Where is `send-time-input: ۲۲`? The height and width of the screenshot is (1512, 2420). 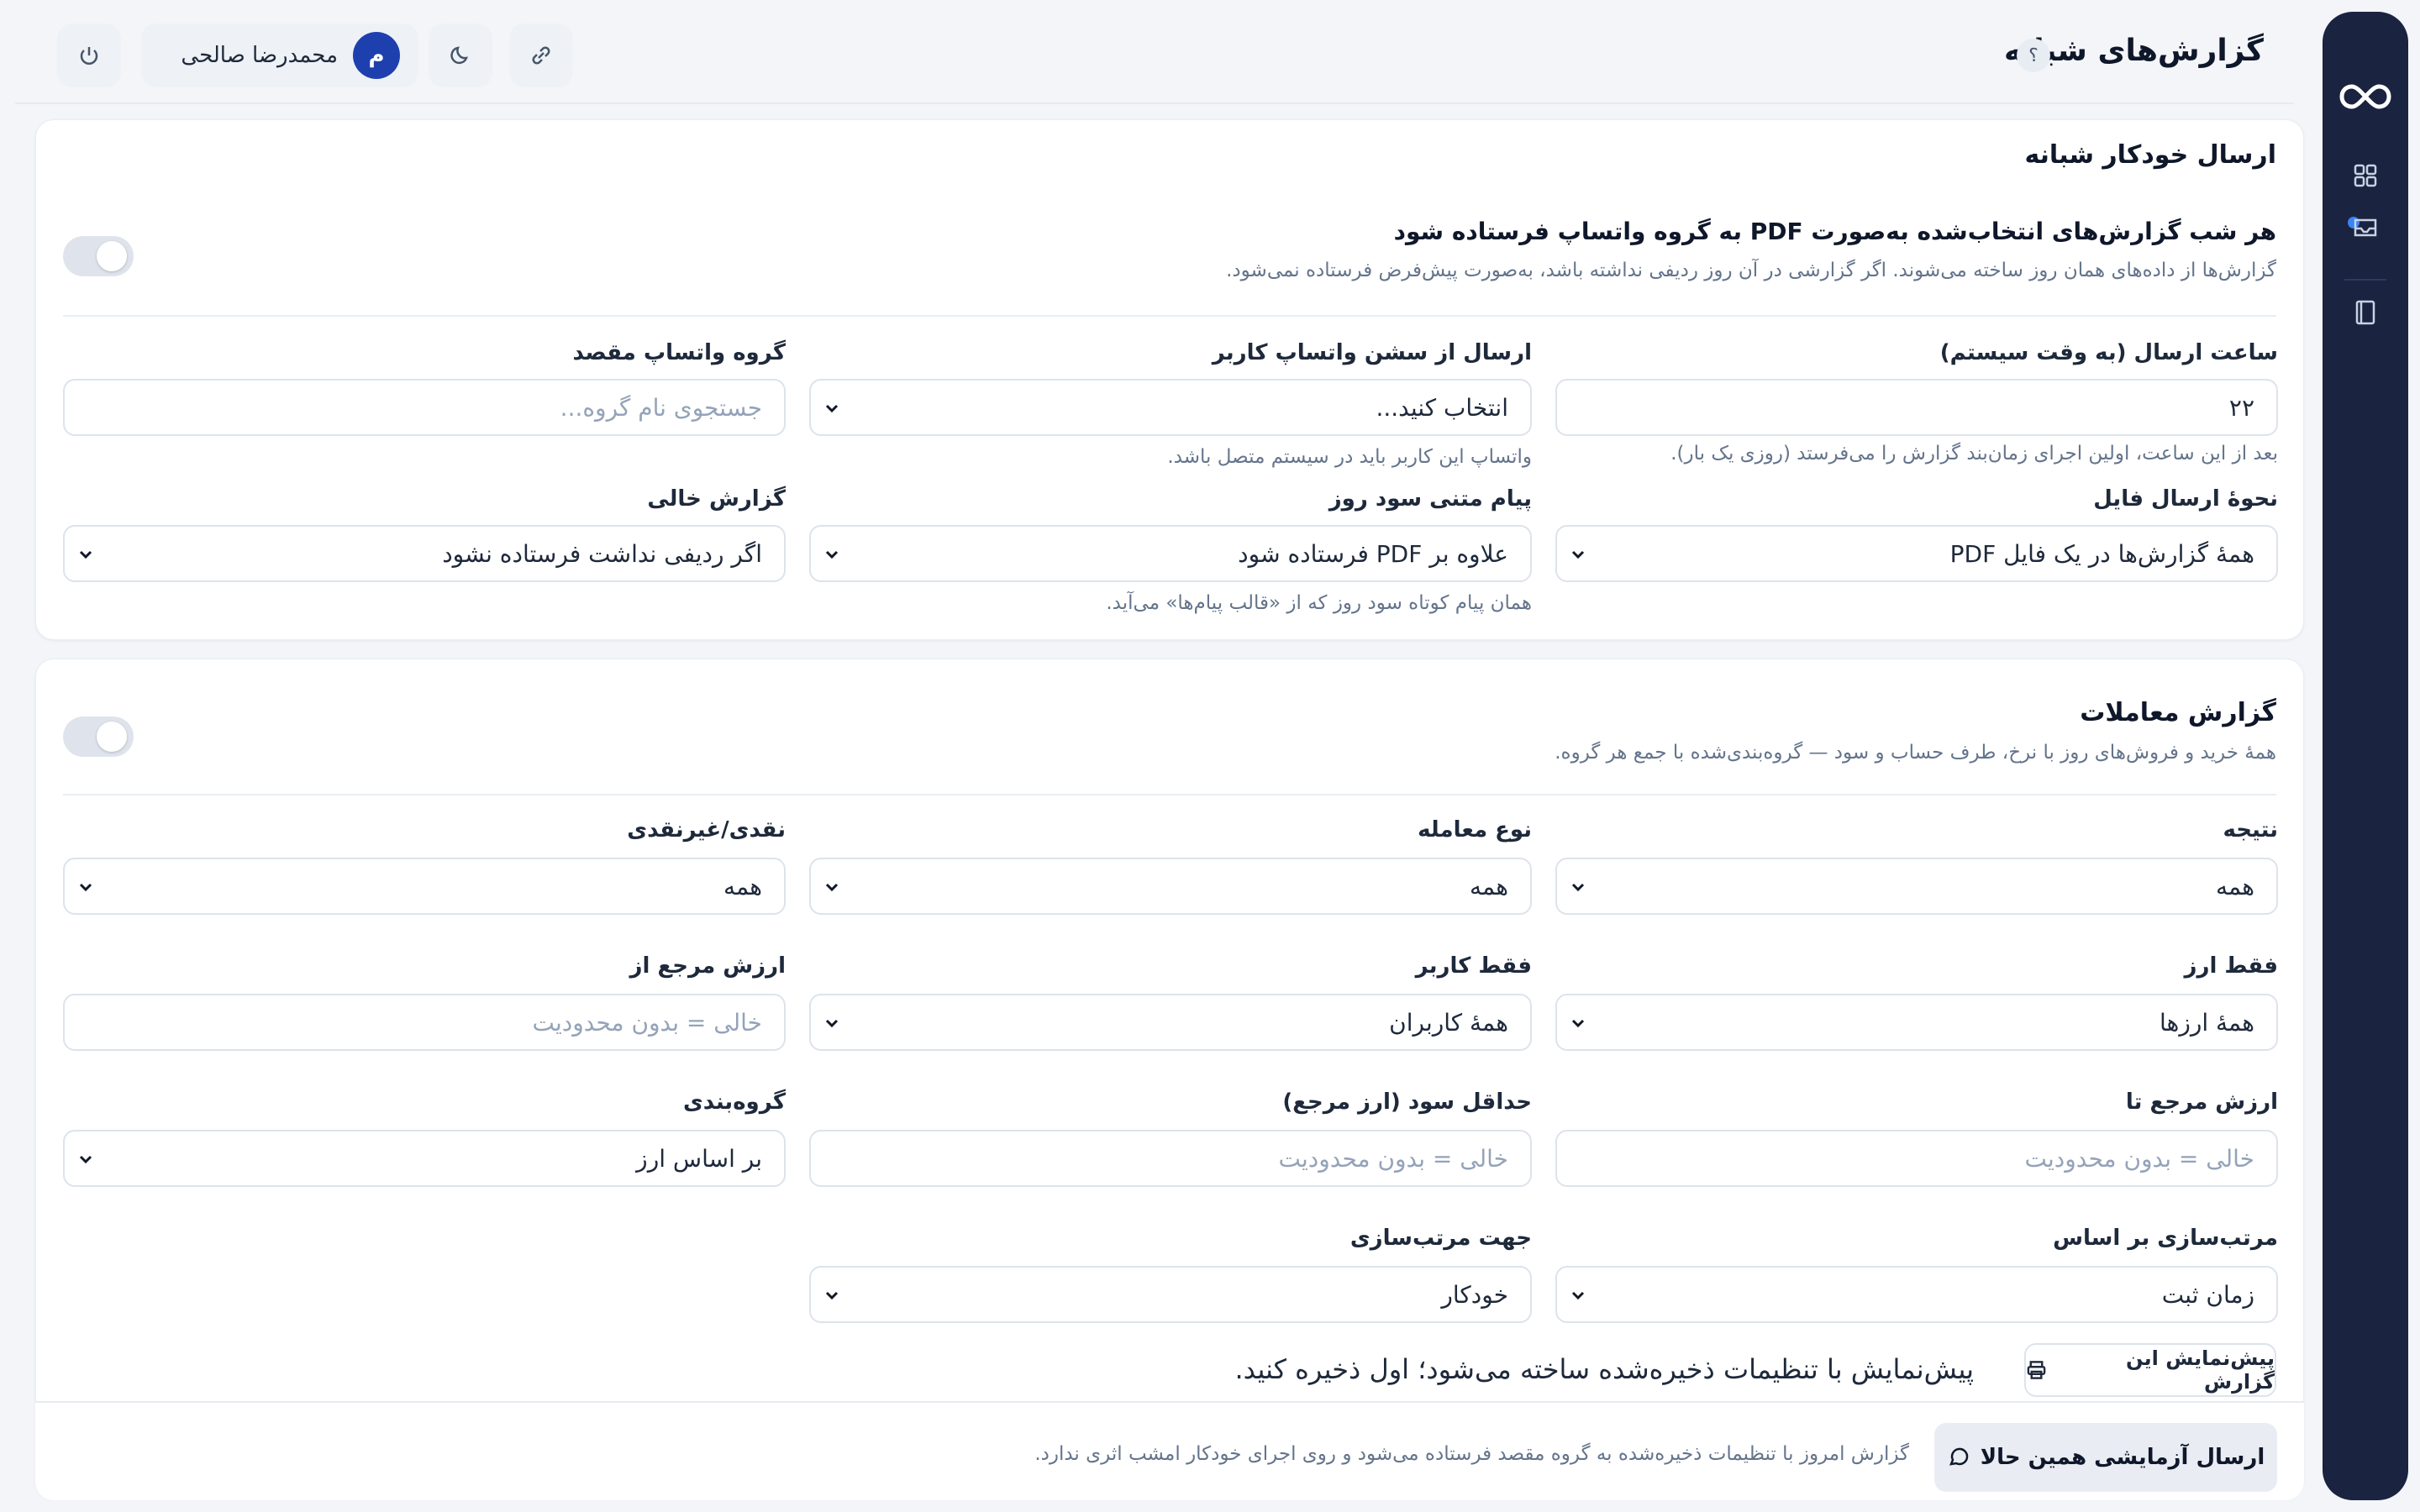 send-time-input: ۲۲ is located at coordinates (1917, 407).